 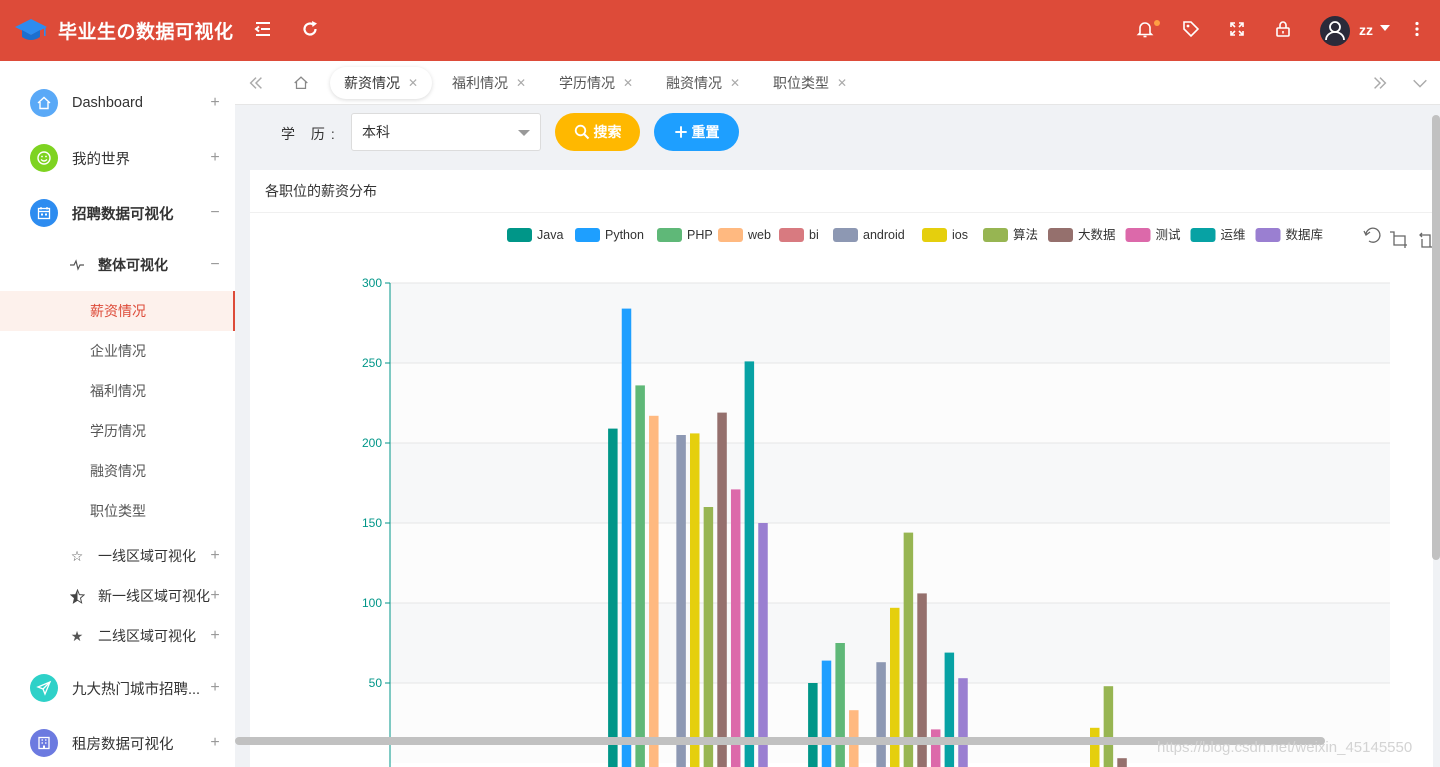 I want to click on sidebar-group-new-tier1: 新一线区域可视化 +, so click(x=117, y=596).